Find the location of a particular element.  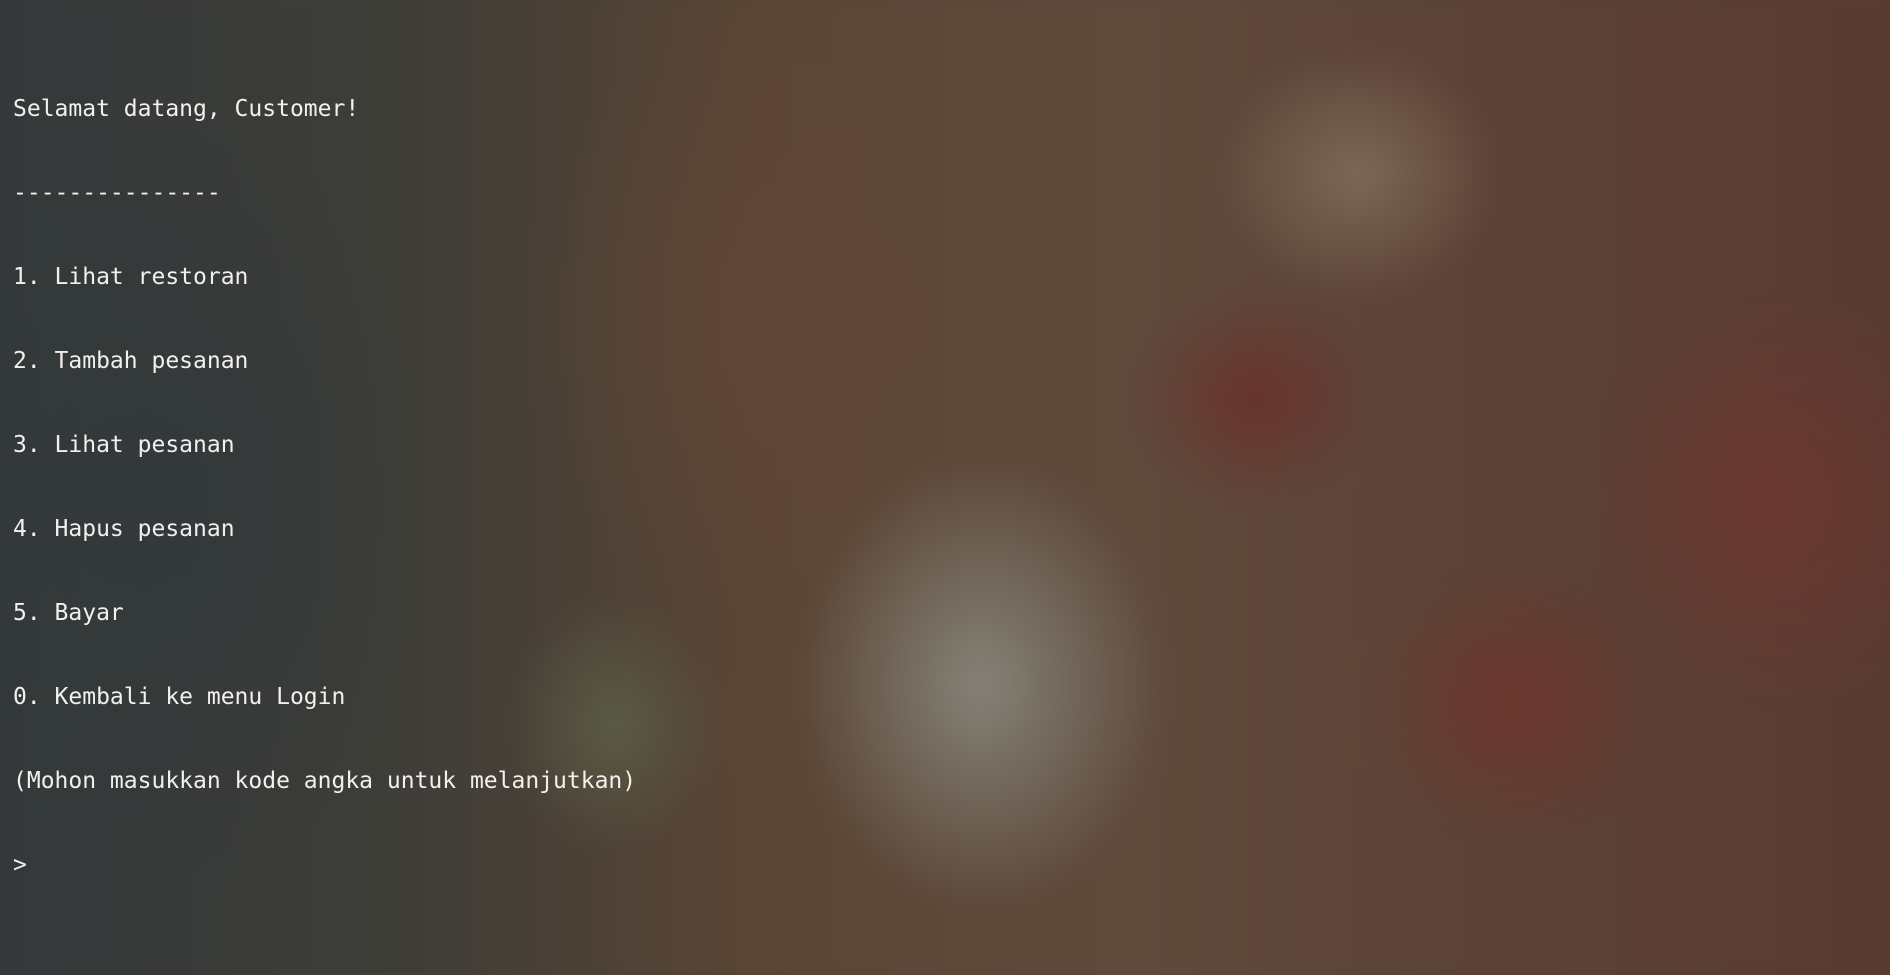

menu-item-hapus-pesanan: 4. Hapus pesanan is located at coordinates (124, 529).